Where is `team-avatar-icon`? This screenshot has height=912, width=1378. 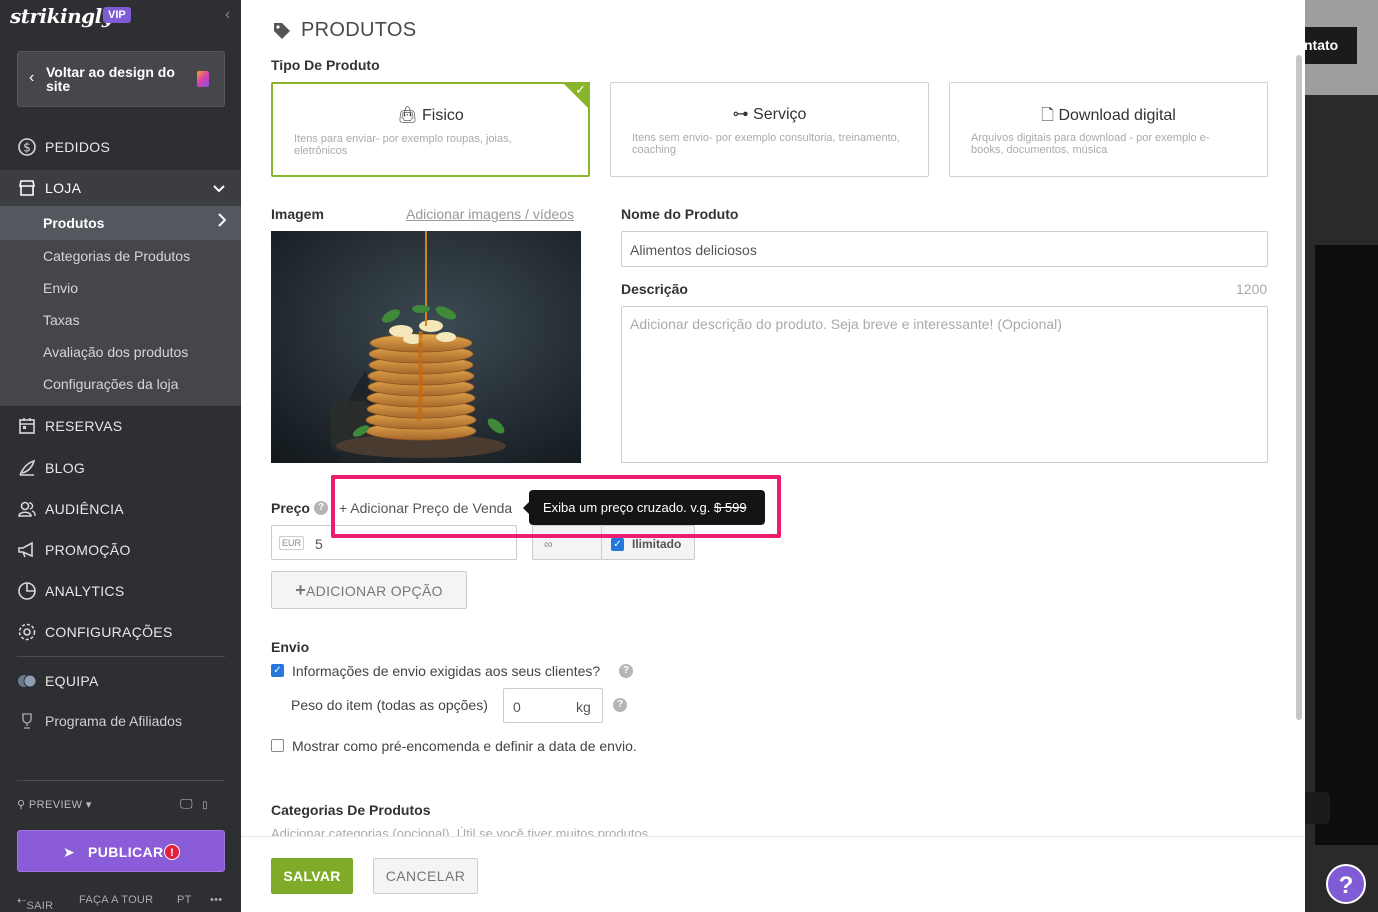
team-avatar-icon is located at coordinates (27, 681).